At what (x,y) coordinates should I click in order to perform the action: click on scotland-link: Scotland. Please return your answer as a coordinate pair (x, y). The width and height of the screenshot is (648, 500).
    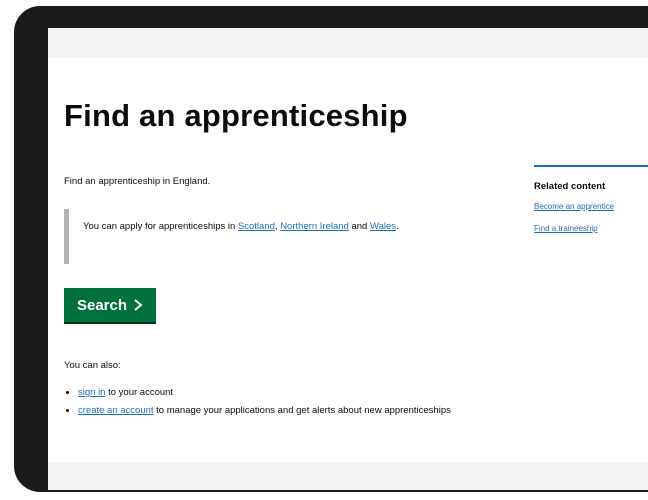
    Looking at the image, I should click on (256, 226).